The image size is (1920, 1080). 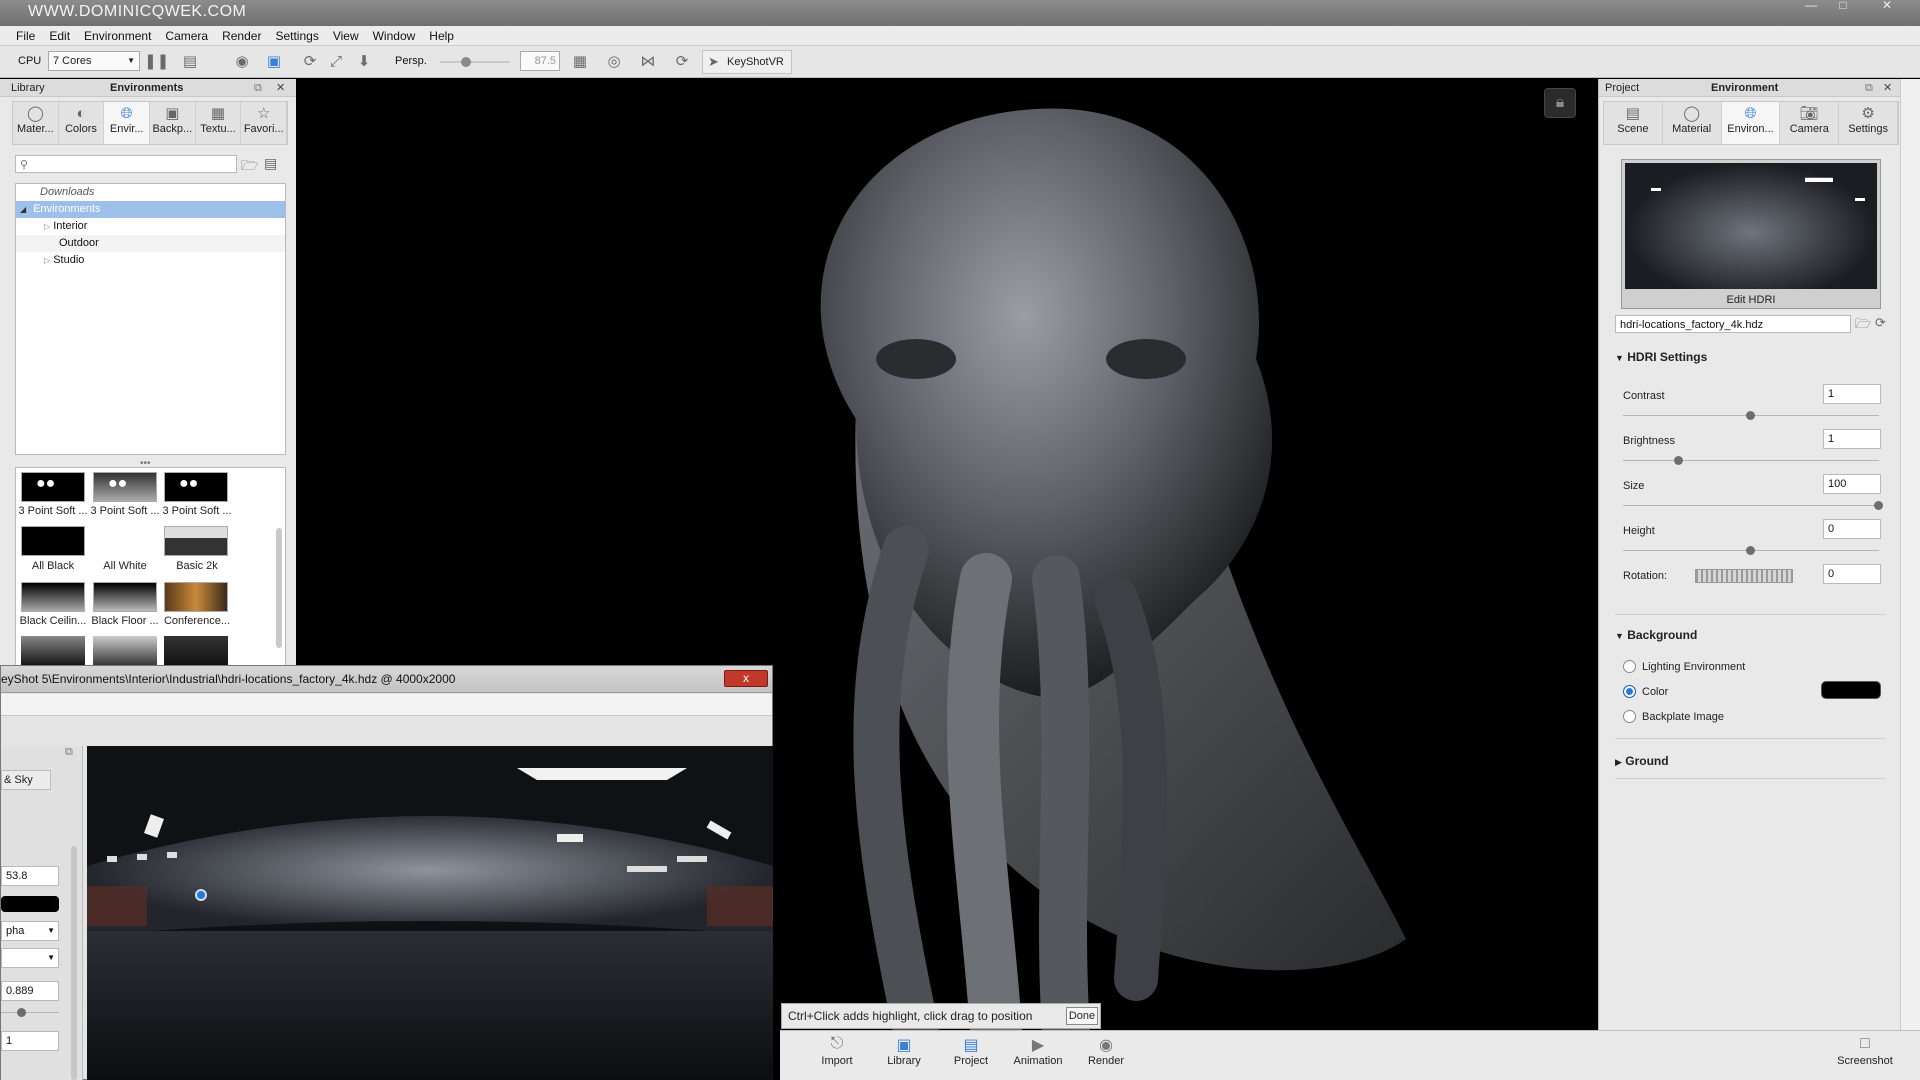 What do you see at coordinates (274, 62) in the screenshot?
I see `lock-camera-icon: ▣` at bounding box center [274, 62].